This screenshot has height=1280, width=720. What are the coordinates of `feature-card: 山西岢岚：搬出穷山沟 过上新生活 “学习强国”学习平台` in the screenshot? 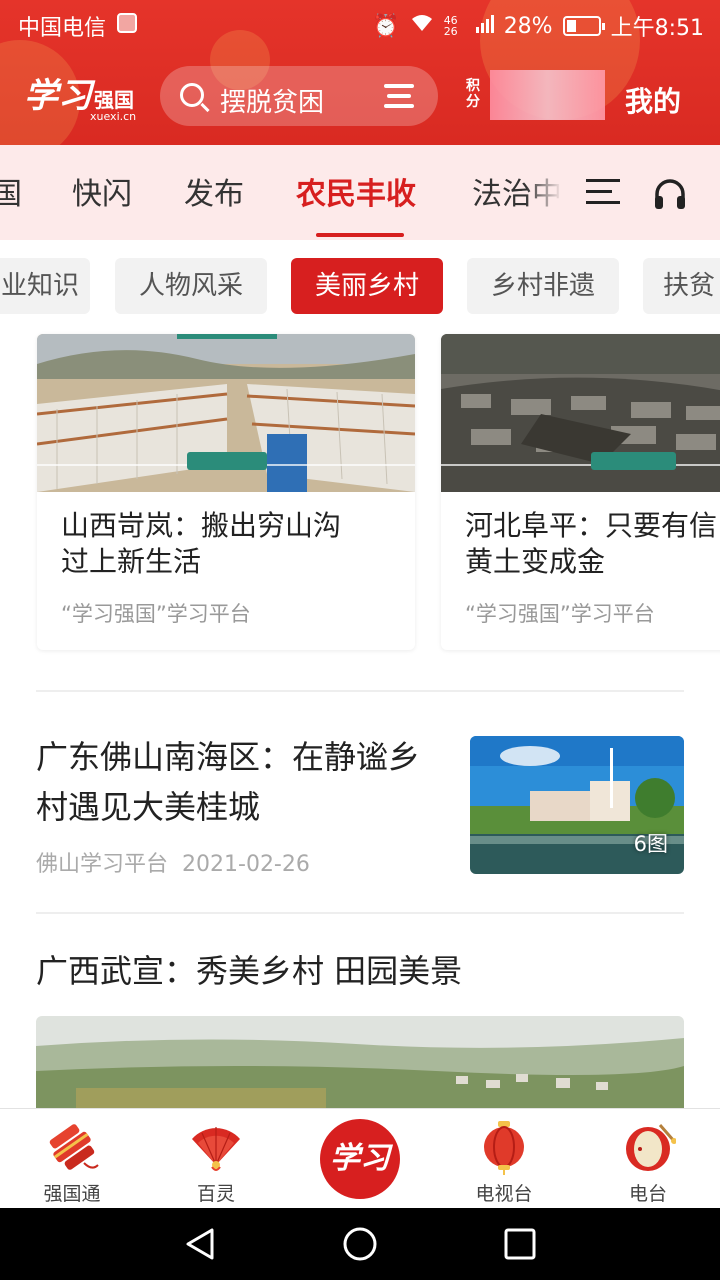 It's located at (226, 492).